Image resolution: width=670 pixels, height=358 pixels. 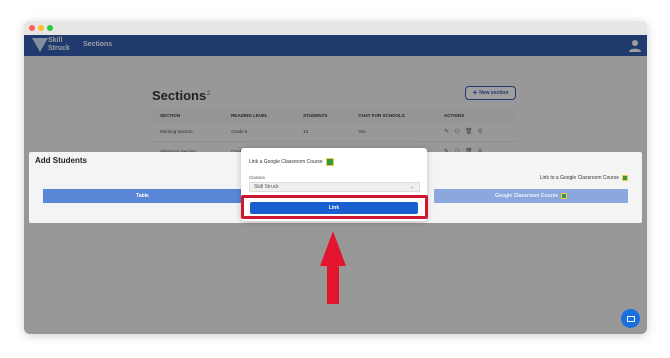 What do you see at coordinates (50, 28) in the screenshot?
I see `maximize-window-button` at bounding box center [50, 28].